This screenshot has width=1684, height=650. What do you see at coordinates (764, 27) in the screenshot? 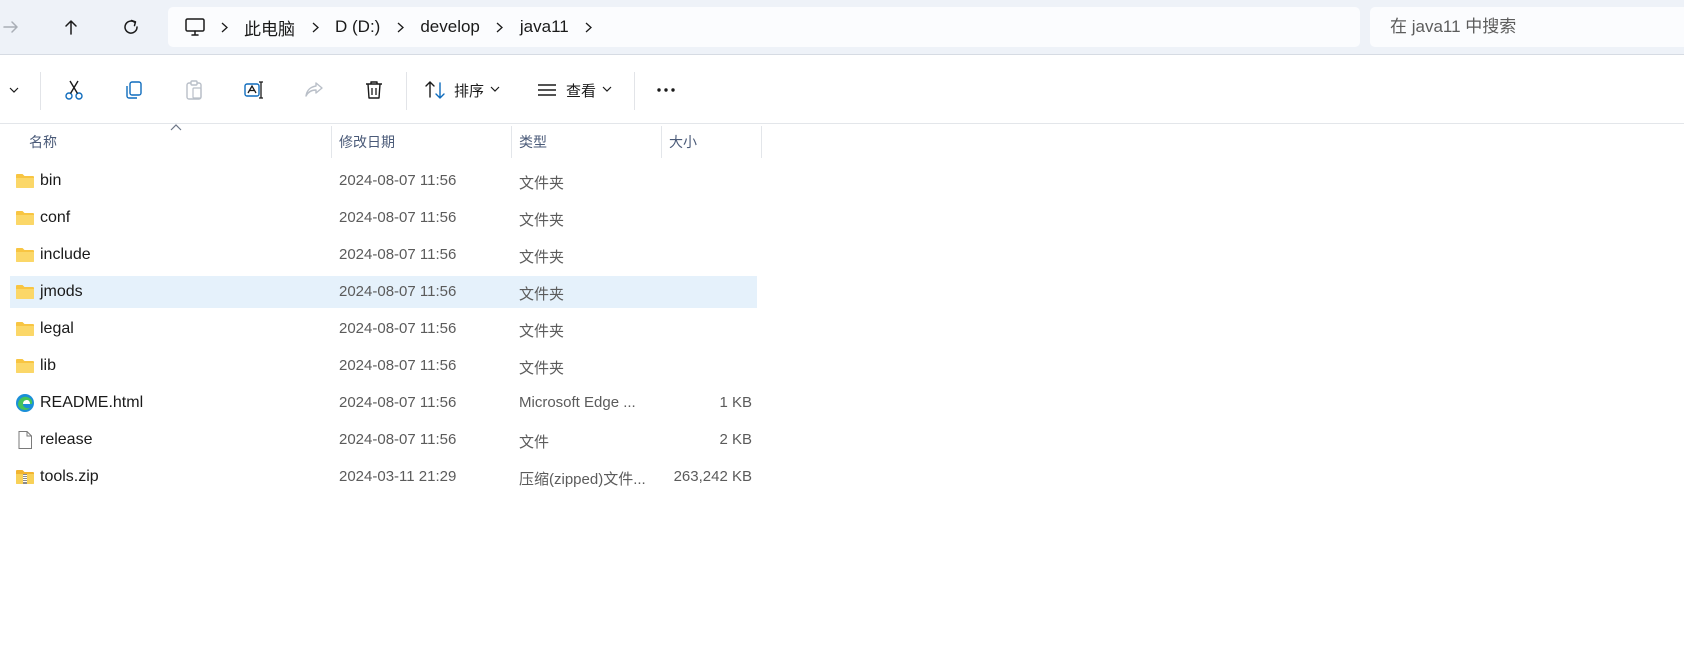
I see `breadcrumb: 此电脑 D (D:) develop java11` at bounding box center [764, 27].